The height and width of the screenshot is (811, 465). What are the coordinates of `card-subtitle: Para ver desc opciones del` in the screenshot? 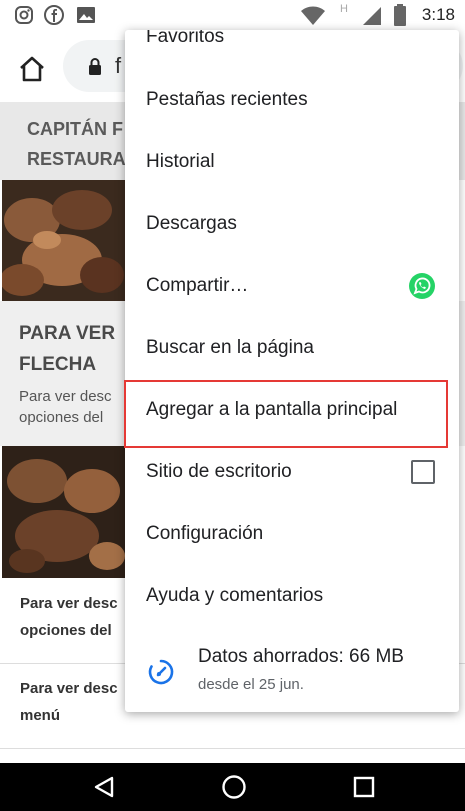 It's located at (65, 407).